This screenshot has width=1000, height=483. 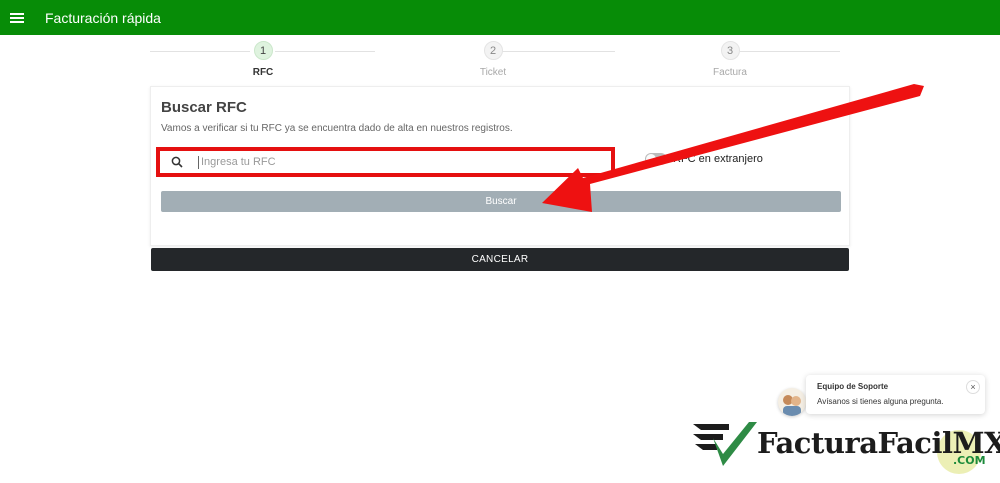 What do you see at coordinates (718, 159) in the screenshot?
I see `foreign-rfc-label: RFC en extranjero` at bounding box center [718, 159].